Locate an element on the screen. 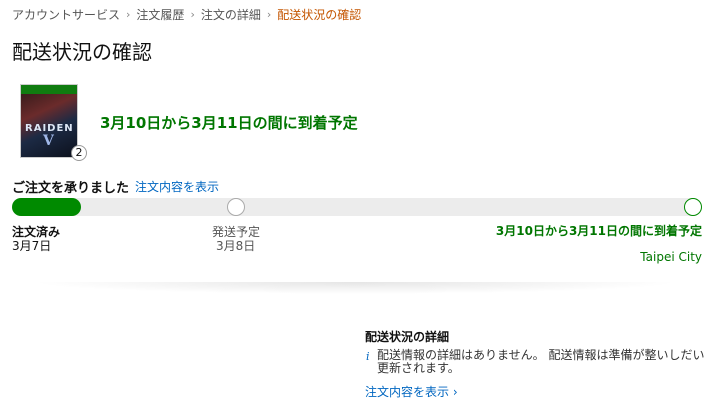 This screenshot has height=409, width=722. product-image: RAIDEN V is located at coordinates (49, 121).